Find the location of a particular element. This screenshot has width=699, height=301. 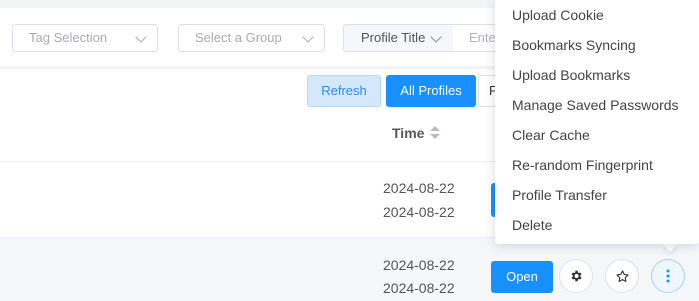

group-selection-dropdown: Select a Group is located at coordinates (251, 38).